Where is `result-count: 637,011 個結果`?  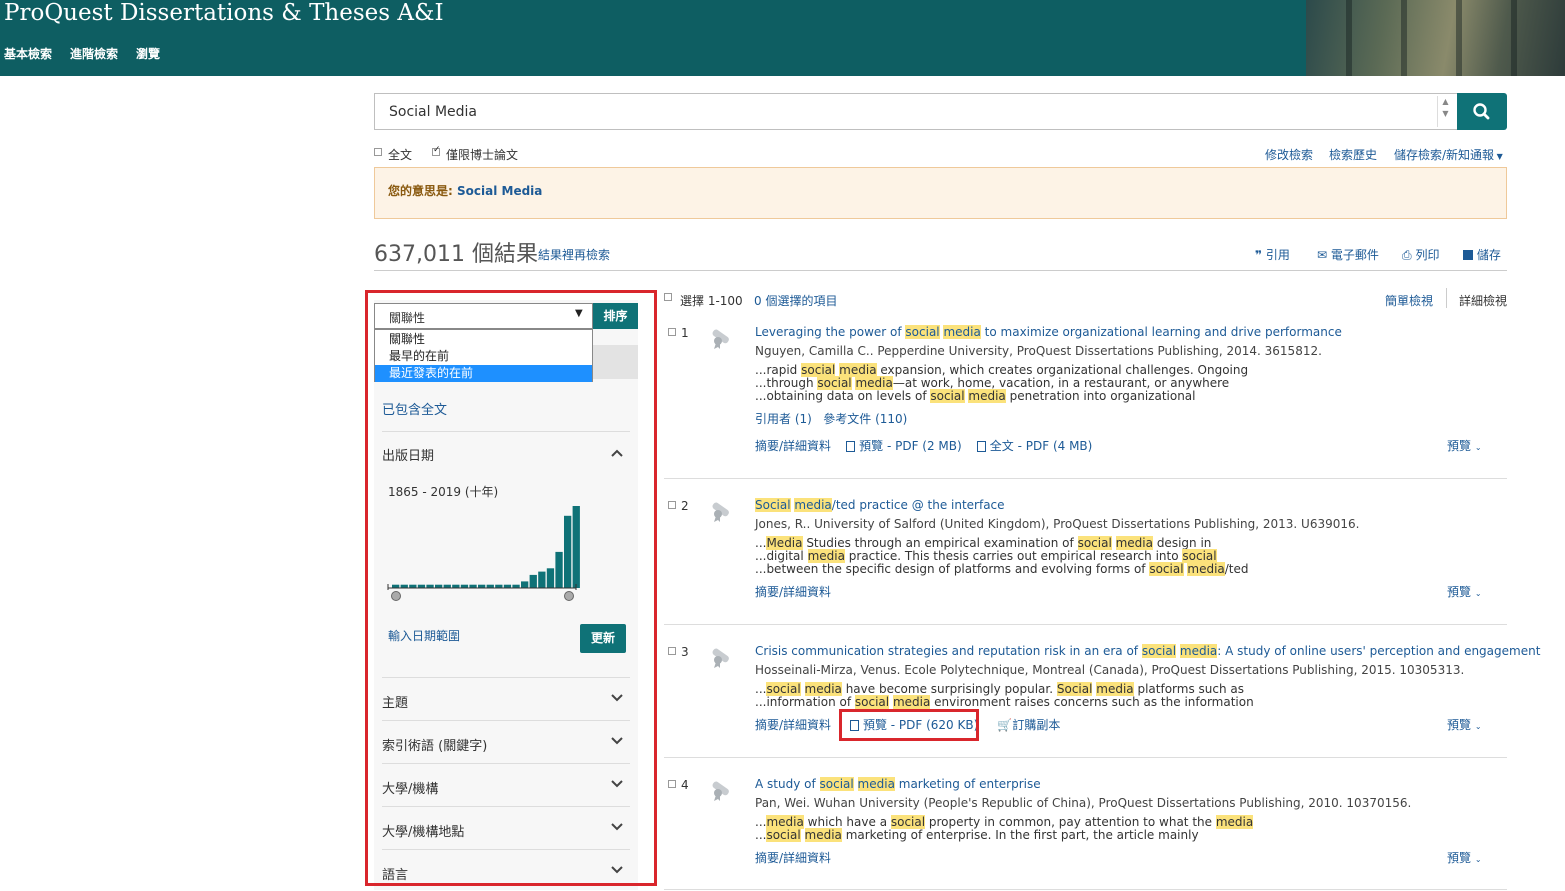 result-count: 637,011 個結果 is located at coordinates (456, 254).